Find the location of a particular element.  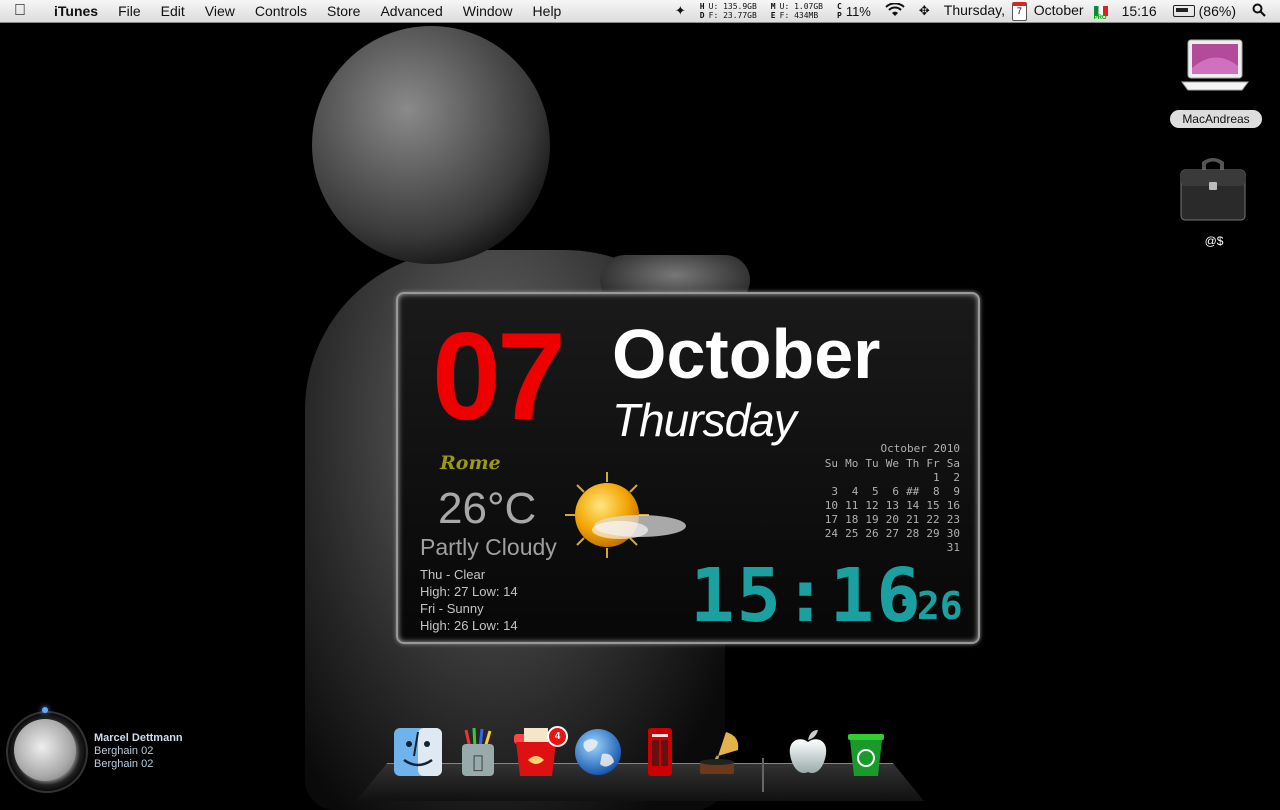

now-playing-track: Berghain 02 is located at coordinates (124, 764).